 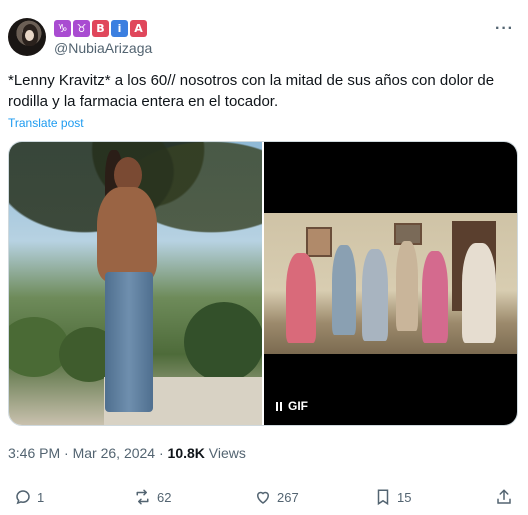 What do you see at coordinates (225, 453) in the screenshot?
I see `views-label: Views` at bounding box center [225, 453].